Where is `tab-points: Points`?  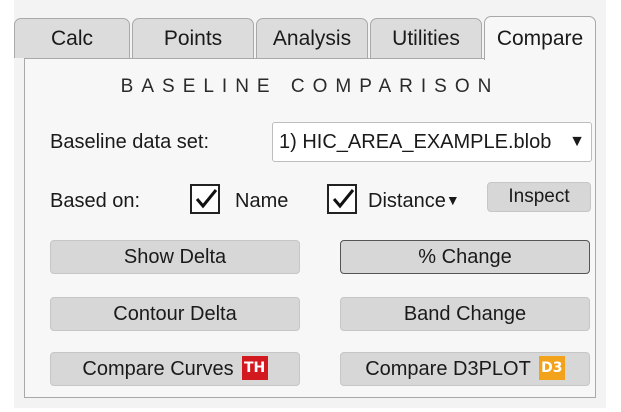
tab-points: Points is located at coordinates (193, 38).